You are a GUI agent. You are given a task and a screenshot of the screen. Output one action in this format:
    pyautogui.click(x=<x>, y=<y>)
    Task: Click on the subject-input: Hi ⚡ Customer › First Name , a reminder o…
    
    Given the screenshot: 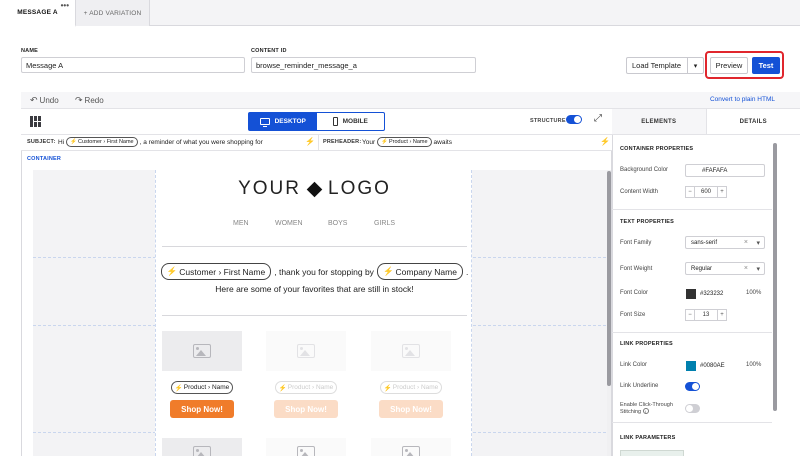 What is the action you would take?
    pyautogui.click(x=160, y=142)
    